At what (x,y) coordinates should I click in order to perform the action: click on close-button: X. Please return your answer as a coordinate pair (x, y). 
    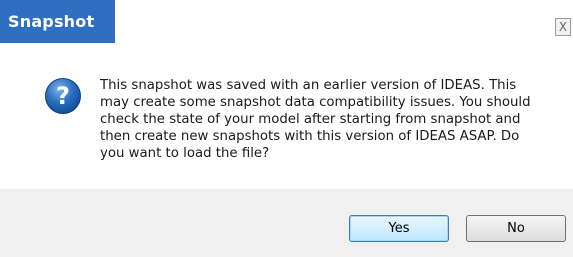
    Looking at the image, I should click on (563, 27).